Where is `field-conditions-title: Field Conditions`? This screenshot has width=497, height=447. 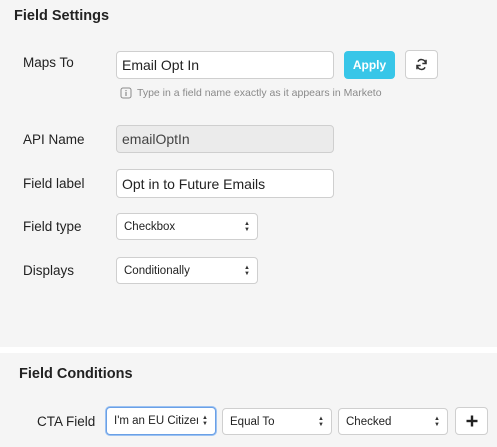 field-conditions-title: Field Conditions is located at coordinates (76, 374).